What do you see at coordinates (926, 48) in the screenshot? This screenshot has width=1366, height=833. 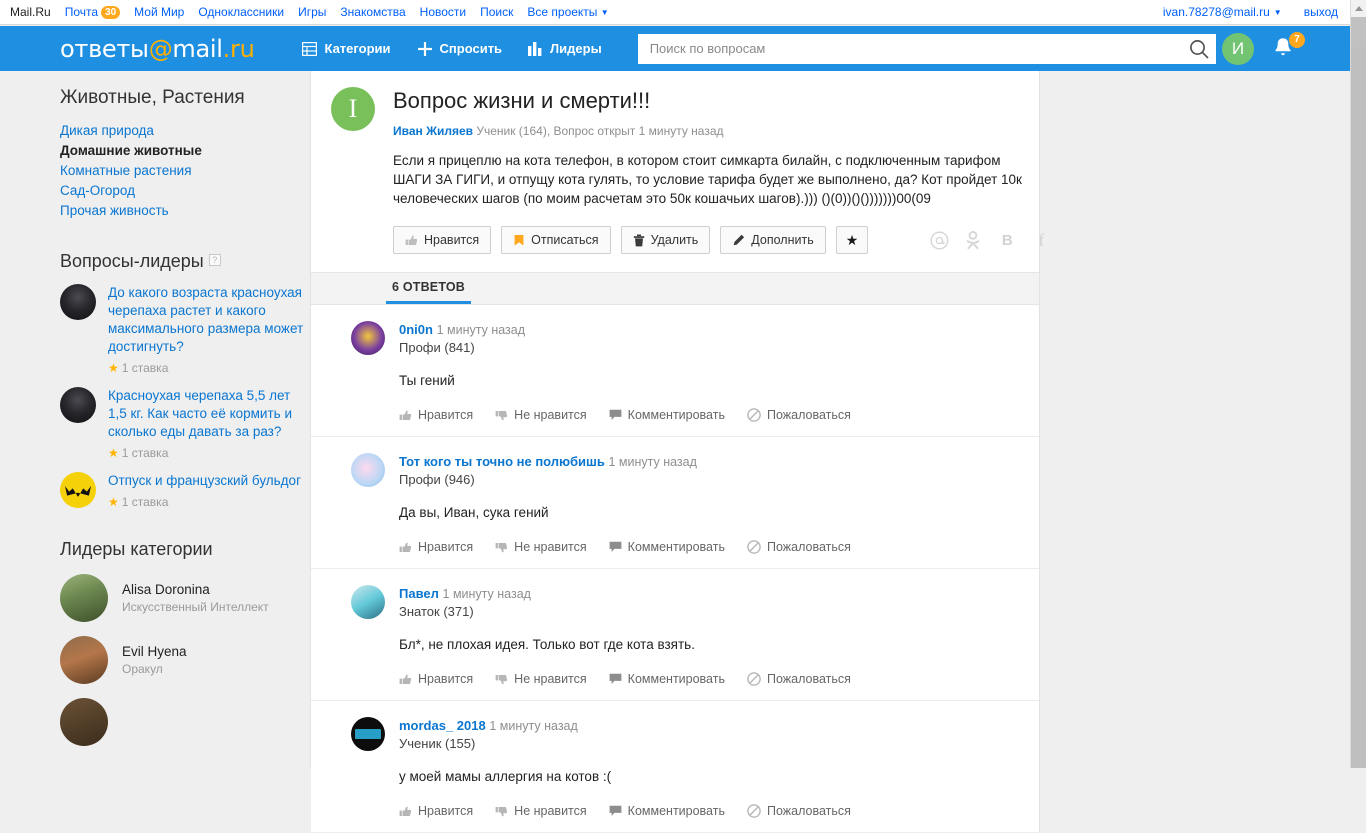 I see `search-input` at bounding box center [926, 48].